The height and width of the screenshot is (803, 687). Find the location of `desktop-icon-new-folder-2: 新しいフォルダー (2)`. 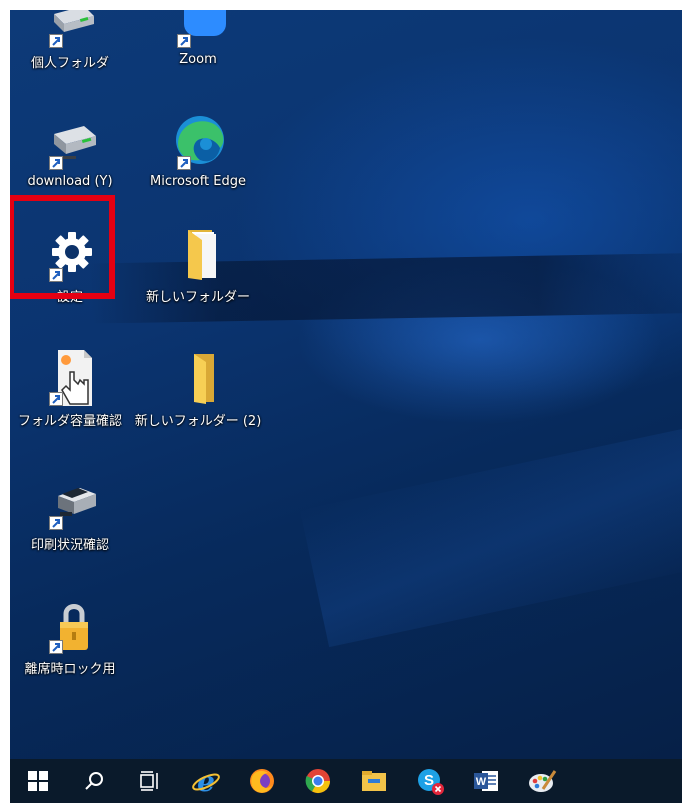

desktop-icon-new-folder-2: 新しいフォルダー (2) is located at coordinates (198, 396).